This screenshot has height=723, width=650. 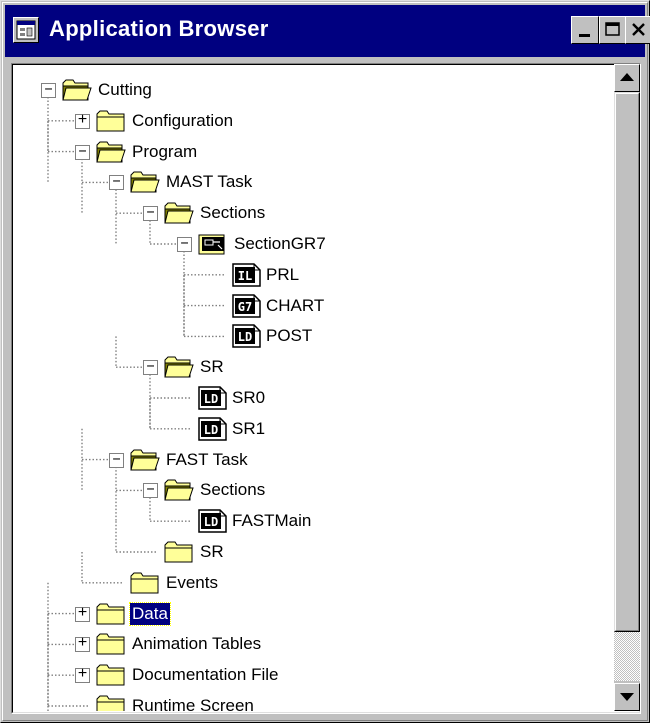 What do you see at coordinates (312, 460) in the screenshot?
I see `tree-node: – FAST Task` at bounding box center [312, 460].